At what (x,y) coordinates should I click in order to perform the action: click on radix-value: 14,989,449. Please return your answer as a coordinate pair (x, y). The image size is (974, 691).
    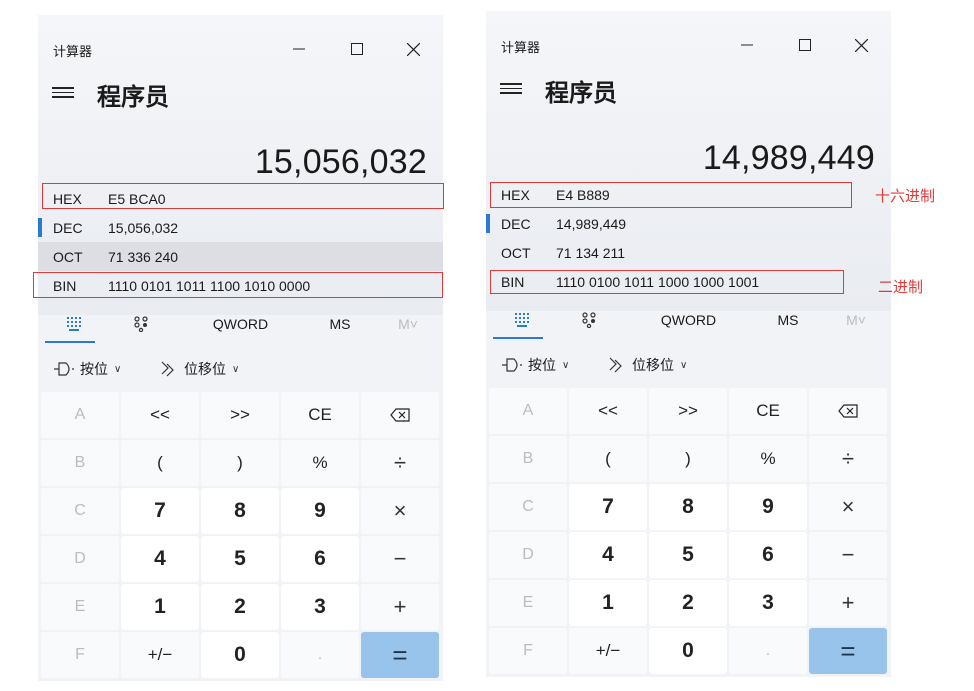
    Looking at the image, I should click on (591, 224).